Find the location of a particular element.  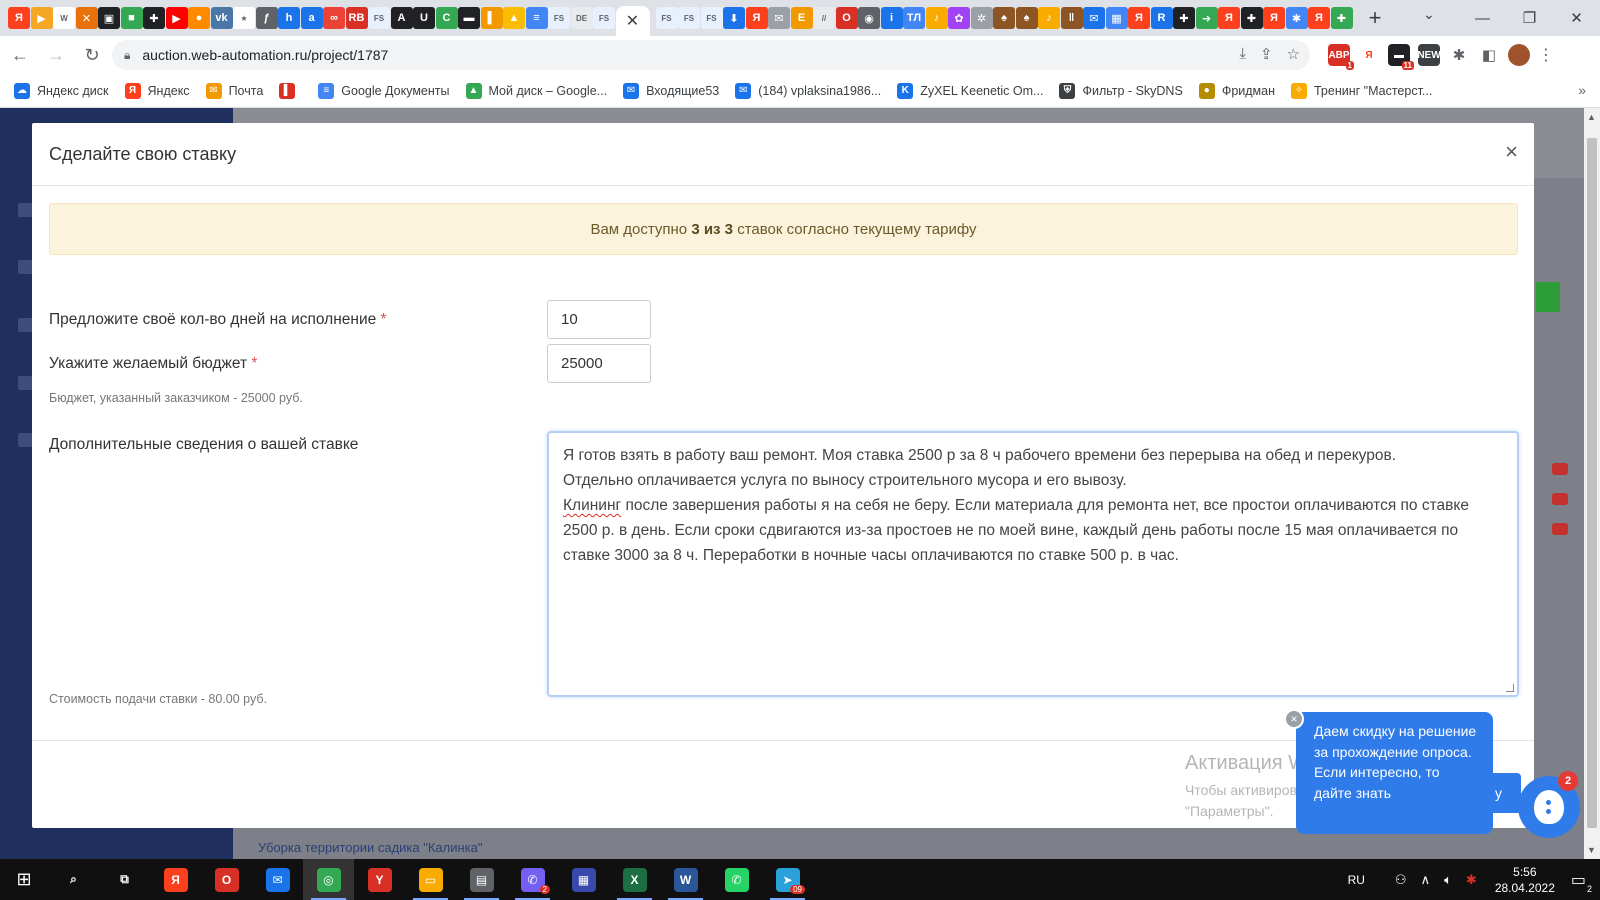

bw-tab-icon: ▬ is located at coordinates (469, 18).